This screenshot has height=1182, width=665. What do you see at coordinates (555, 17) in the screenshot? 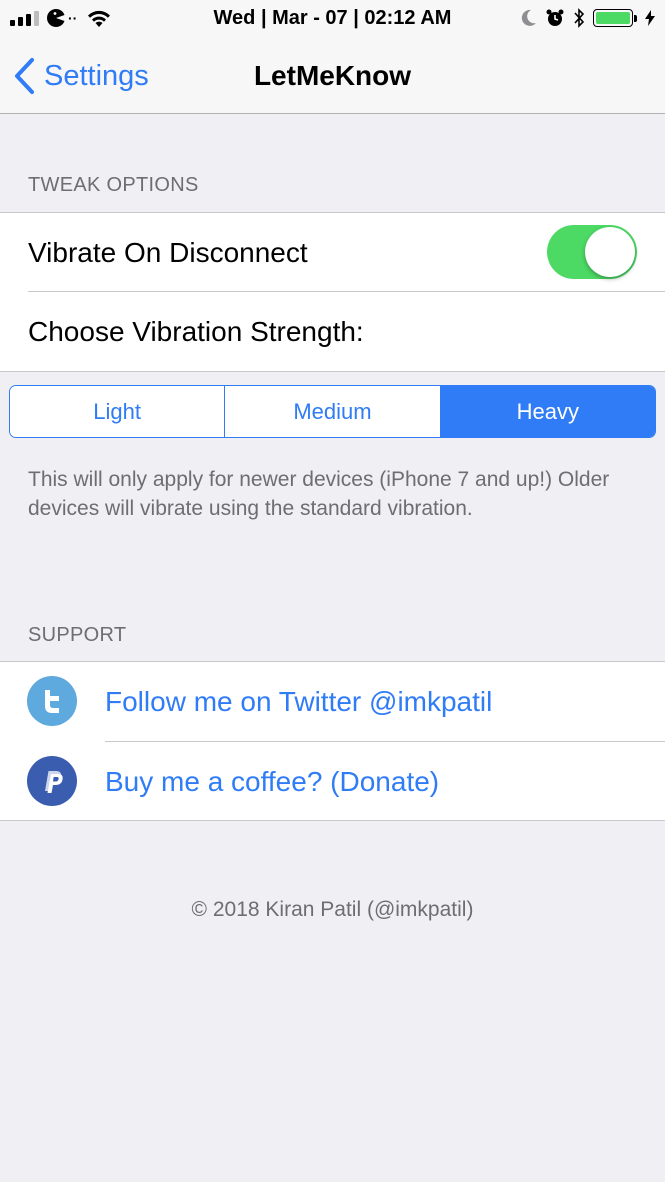
I see `alarm-icon` at bounding box center [555, 17].